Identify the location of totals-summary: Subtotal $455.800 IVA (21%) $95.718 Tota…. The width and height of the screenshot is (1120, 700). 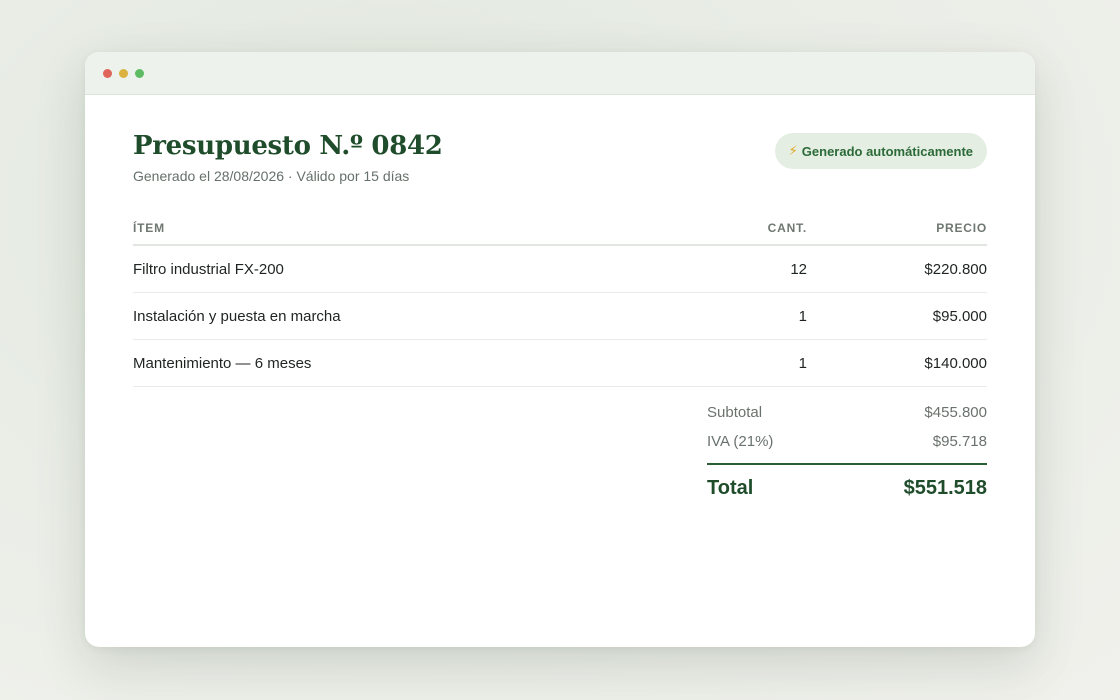
(847, 452).